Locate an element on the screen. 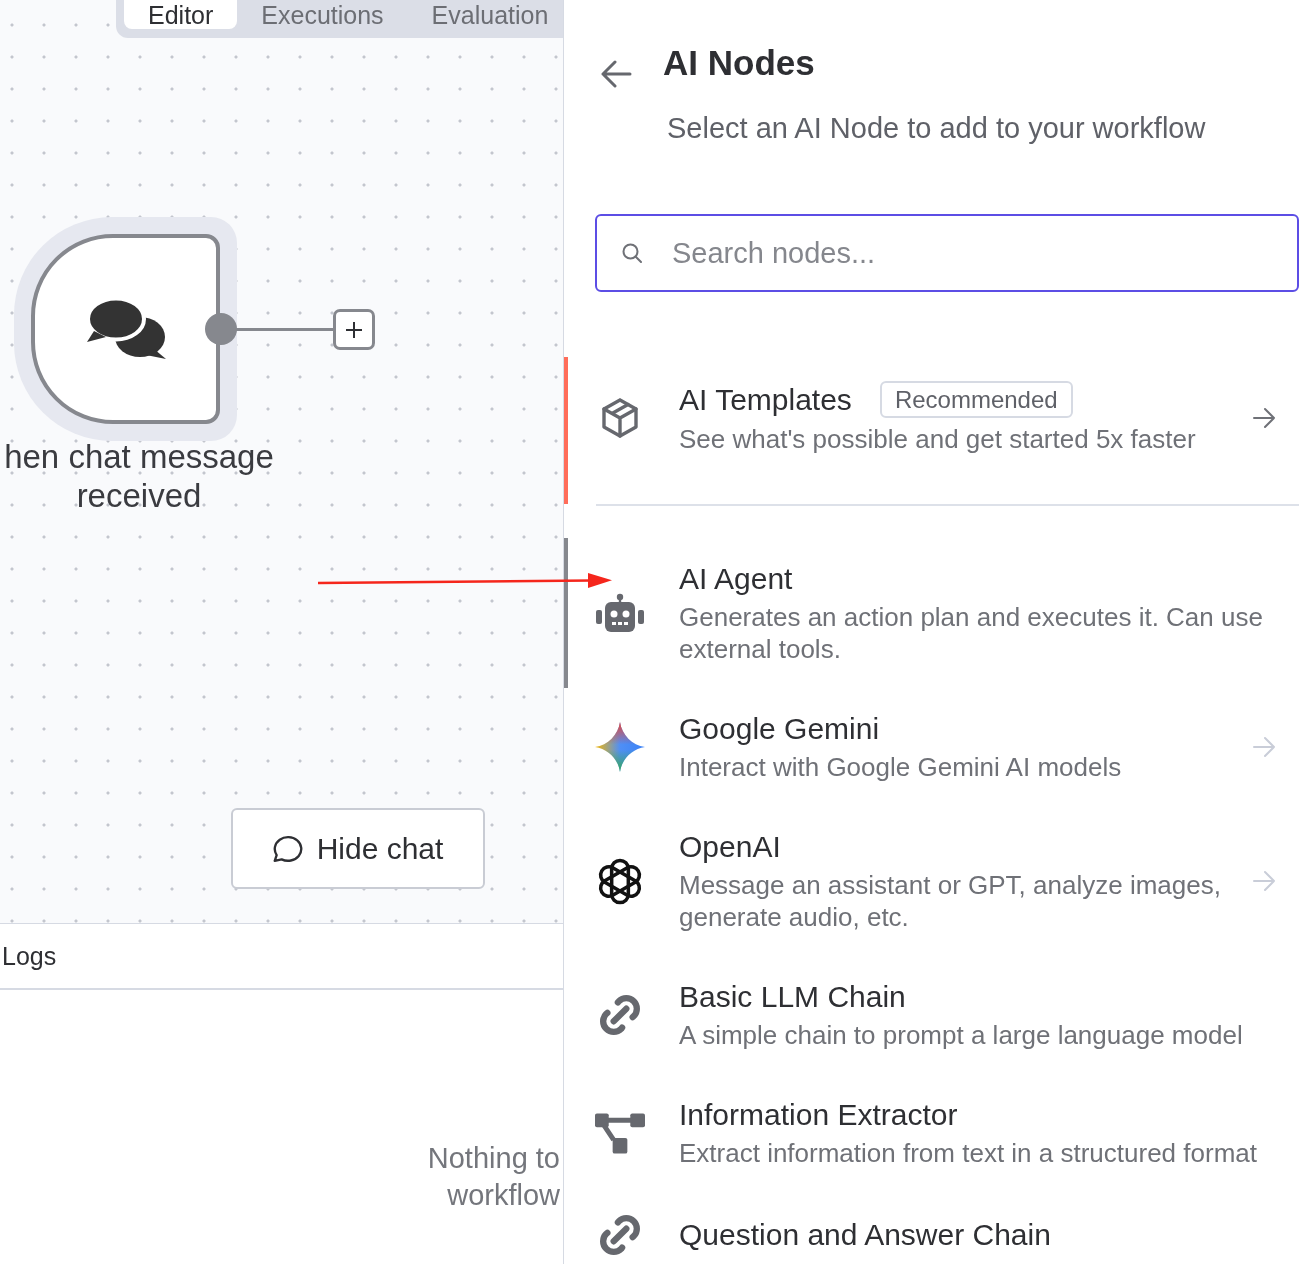 This screenshot has height=1264, width=1310. node-item: OpenAI Message an assistant or GPT, analyze images, generate audio, etc. is located at coordinates (937, 881).